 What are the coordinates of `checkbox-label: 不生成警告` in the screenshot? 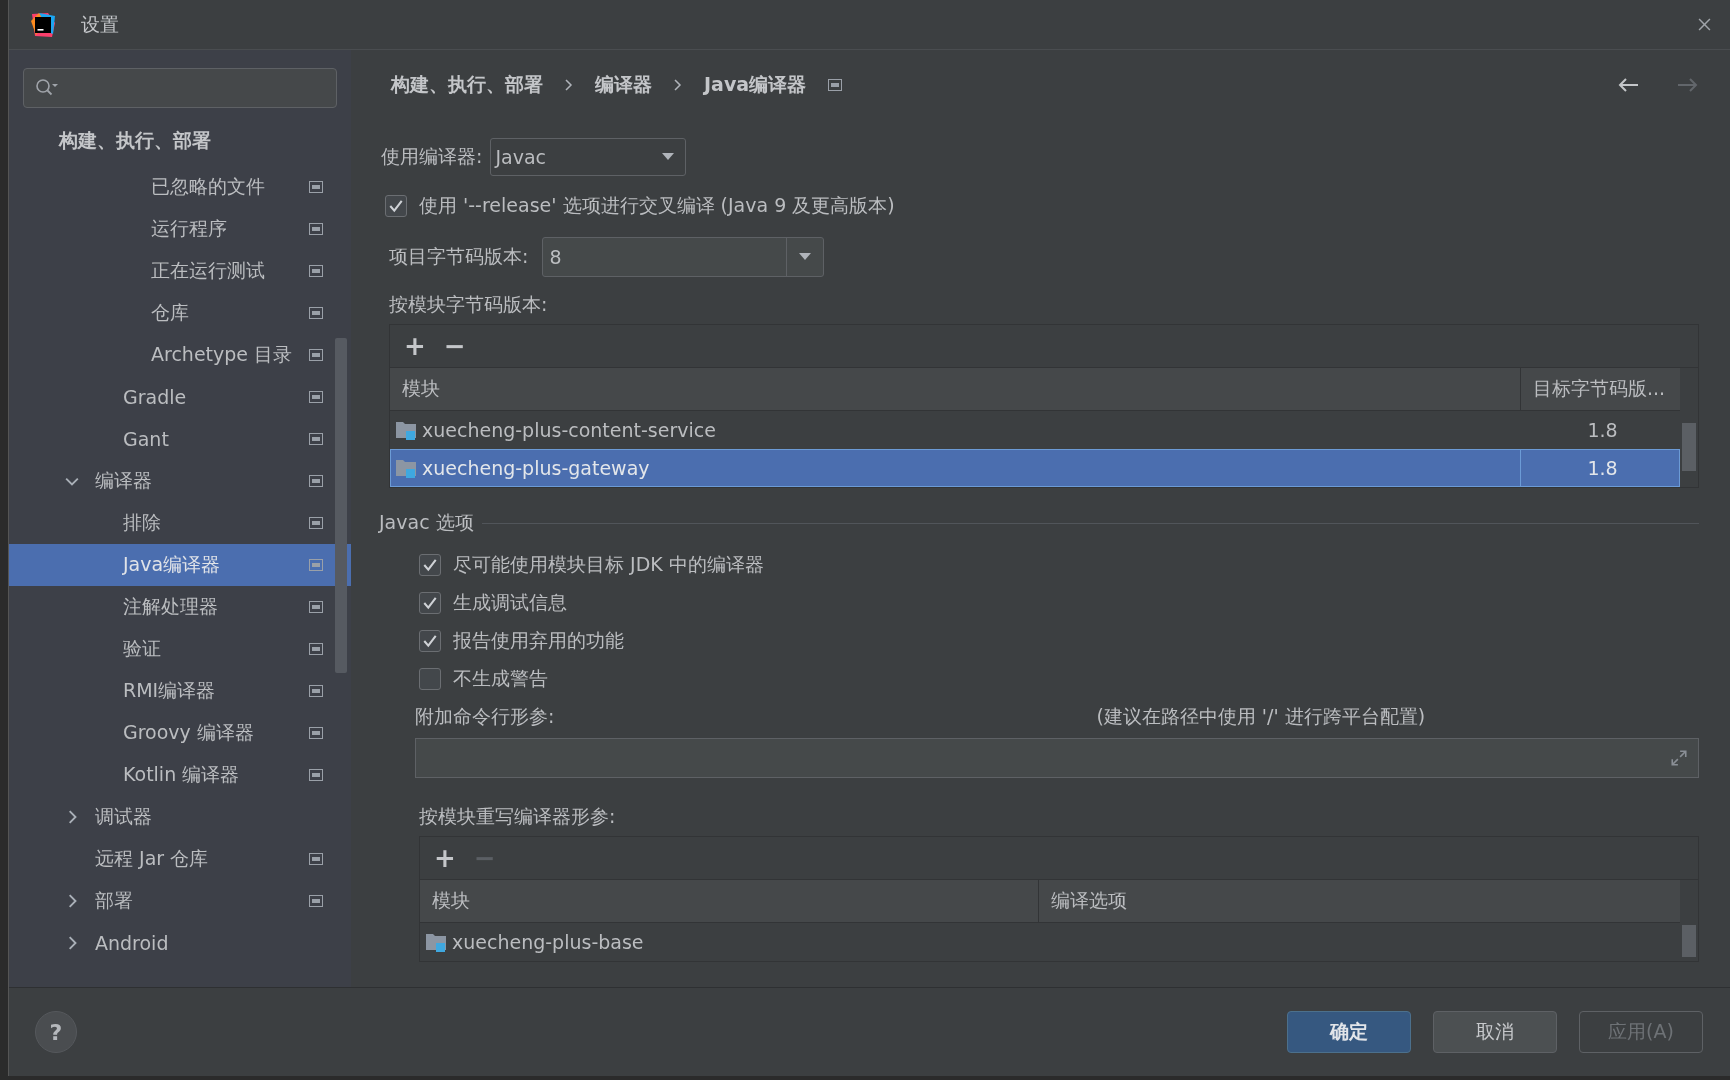 It's located at (500, 678).